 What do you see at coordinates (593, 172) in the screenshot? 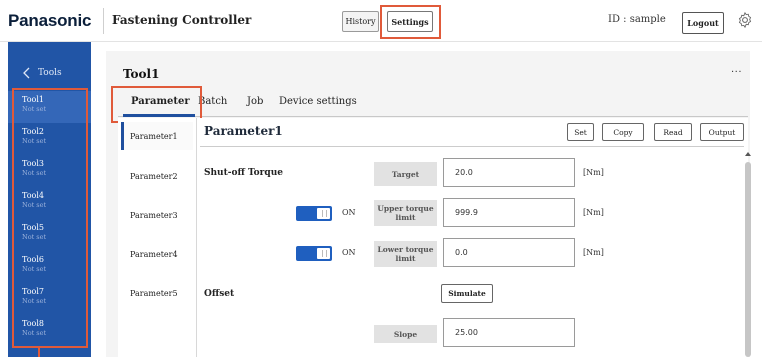
I see `target-unit: [Nm]` at bounding box center [593, 172].